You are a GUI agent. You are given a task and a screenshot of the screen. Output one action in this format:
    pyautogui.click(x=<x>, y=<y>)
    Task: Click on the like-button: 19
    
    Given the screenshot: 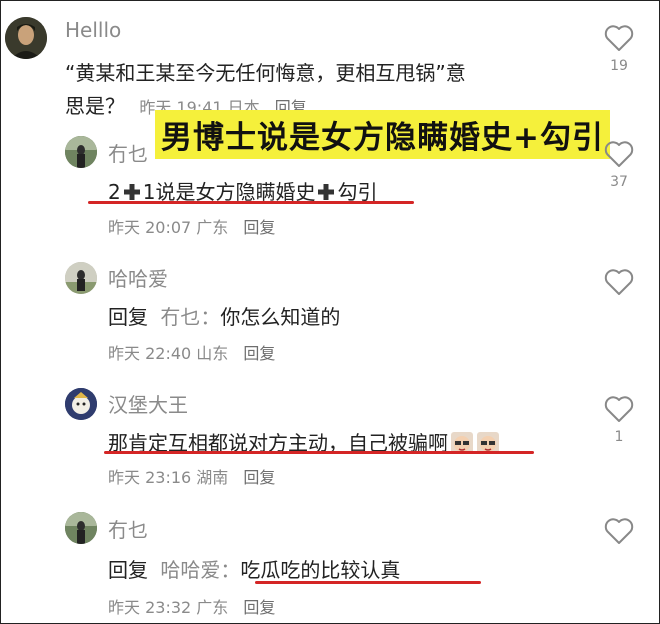 What is the action you would take?
    pyautogui.click(x=619, y=49)
    